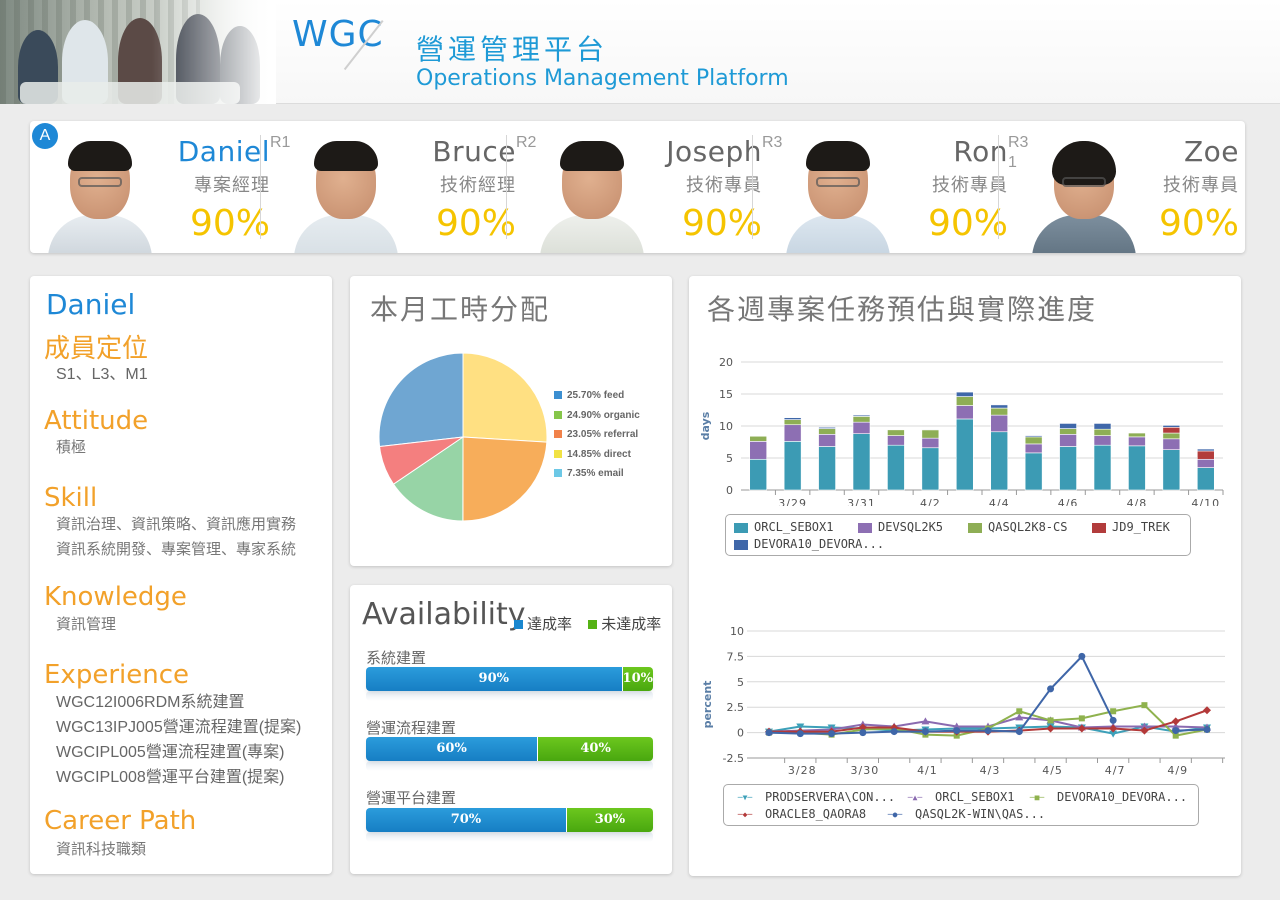  I want to click on pie-slice, so click(505, 397).